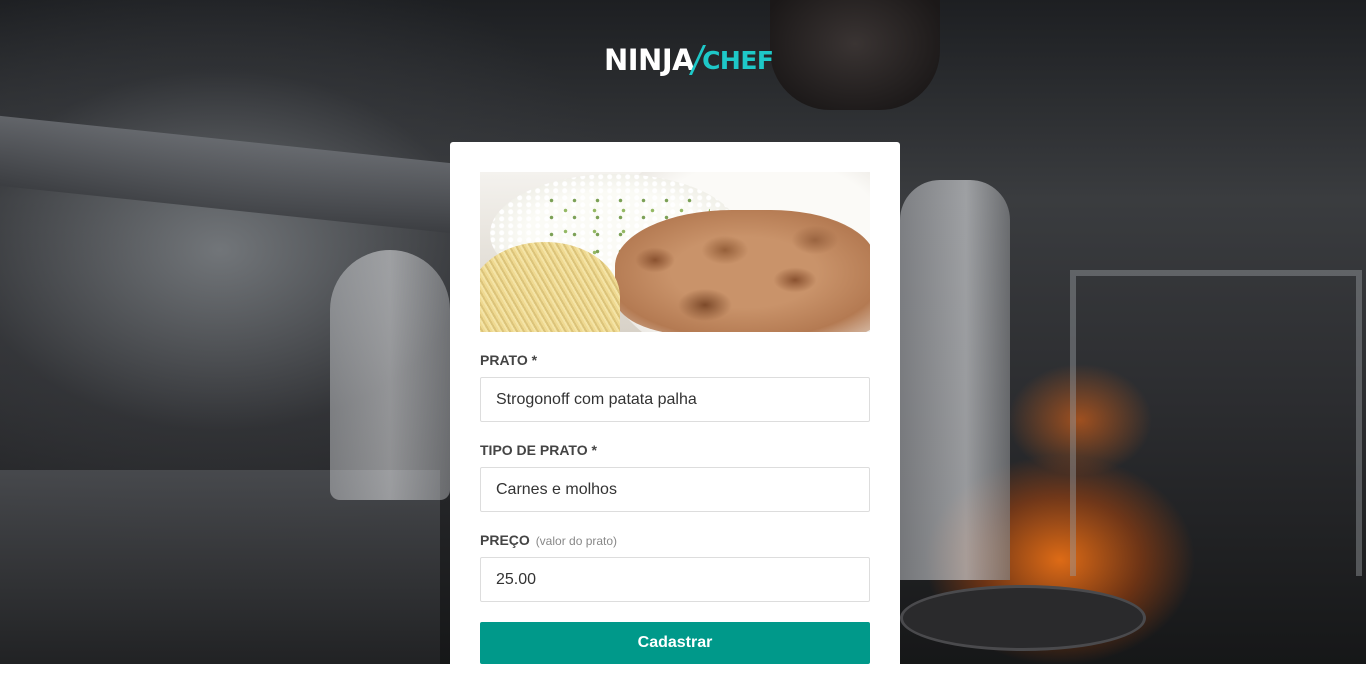  What do you see at coordinates (1216, 423) in the screenshot?
I see `kitchen-rack` at bounding box center [1216, 423].